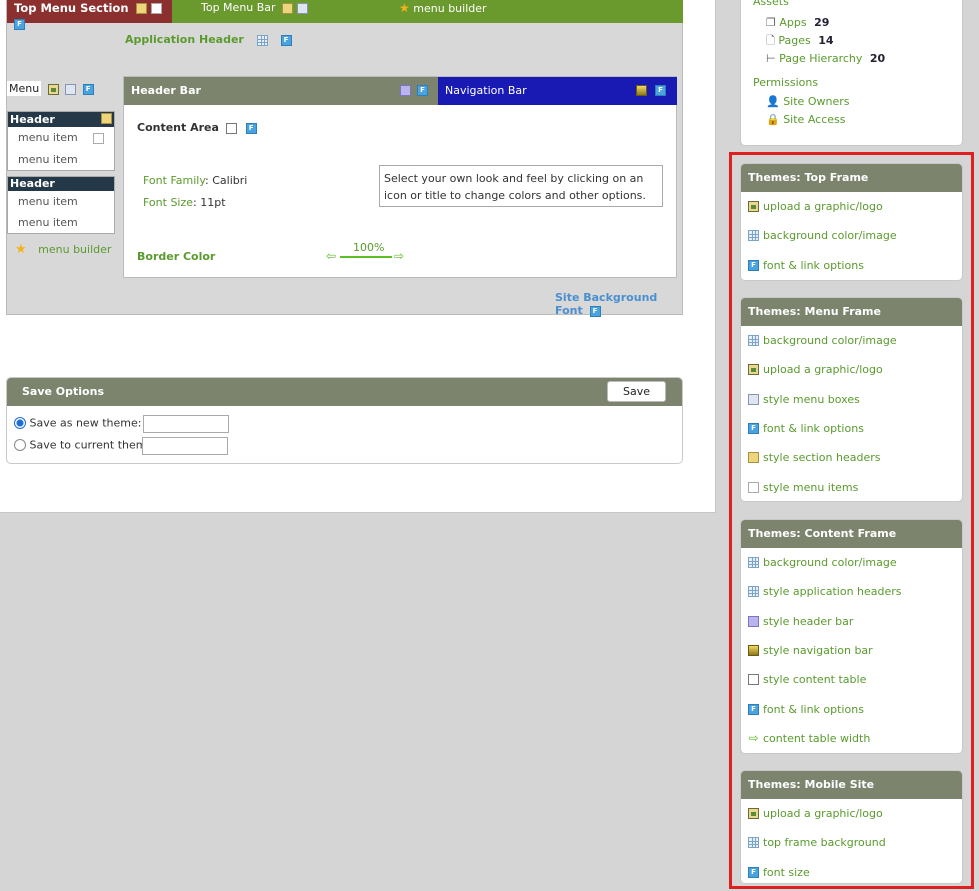 The width and height of the screenshot is (979, 891). Describe the element at coordinates (557, 91) in the screenshot. I see `navigation-bar: Navigation Bar F` at that location.